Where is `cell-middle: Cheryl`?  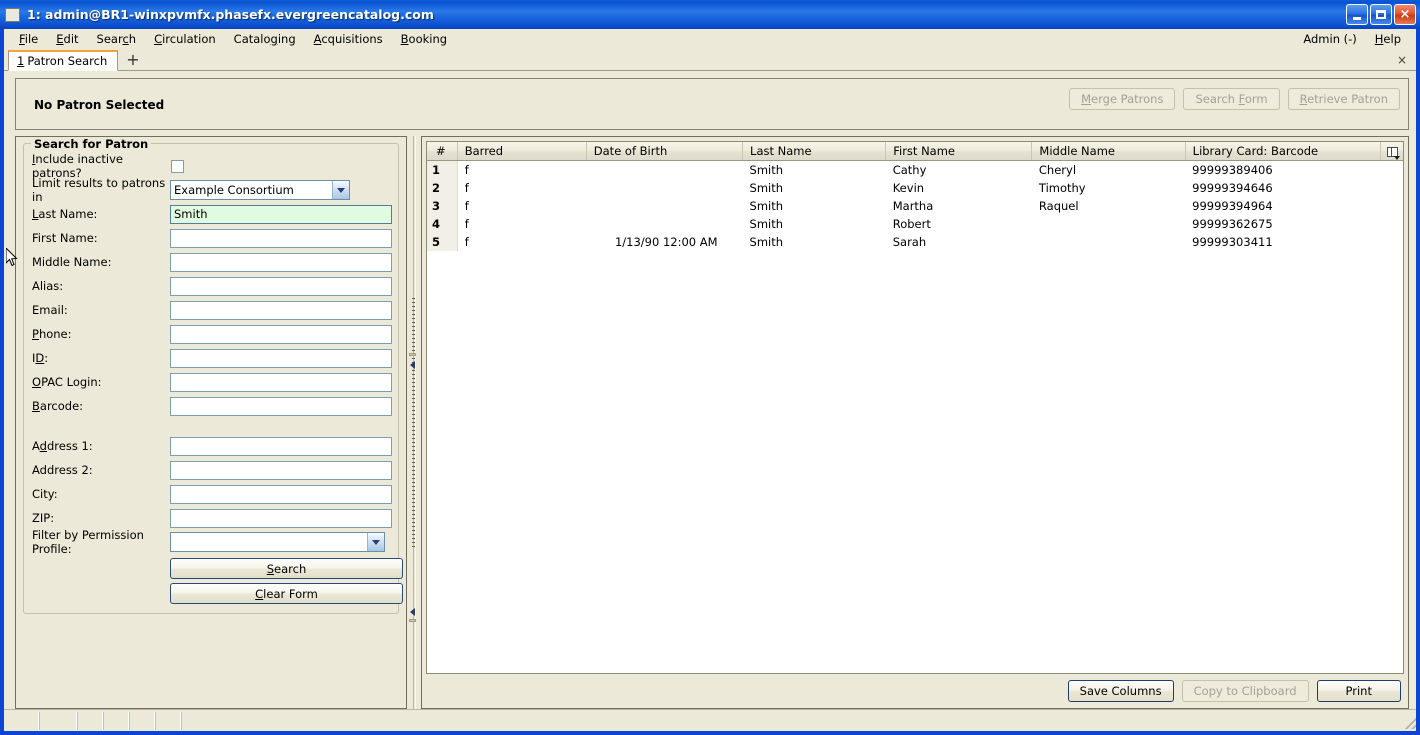 cell-middle: Cheryl is located at coordinates (1108, 169).